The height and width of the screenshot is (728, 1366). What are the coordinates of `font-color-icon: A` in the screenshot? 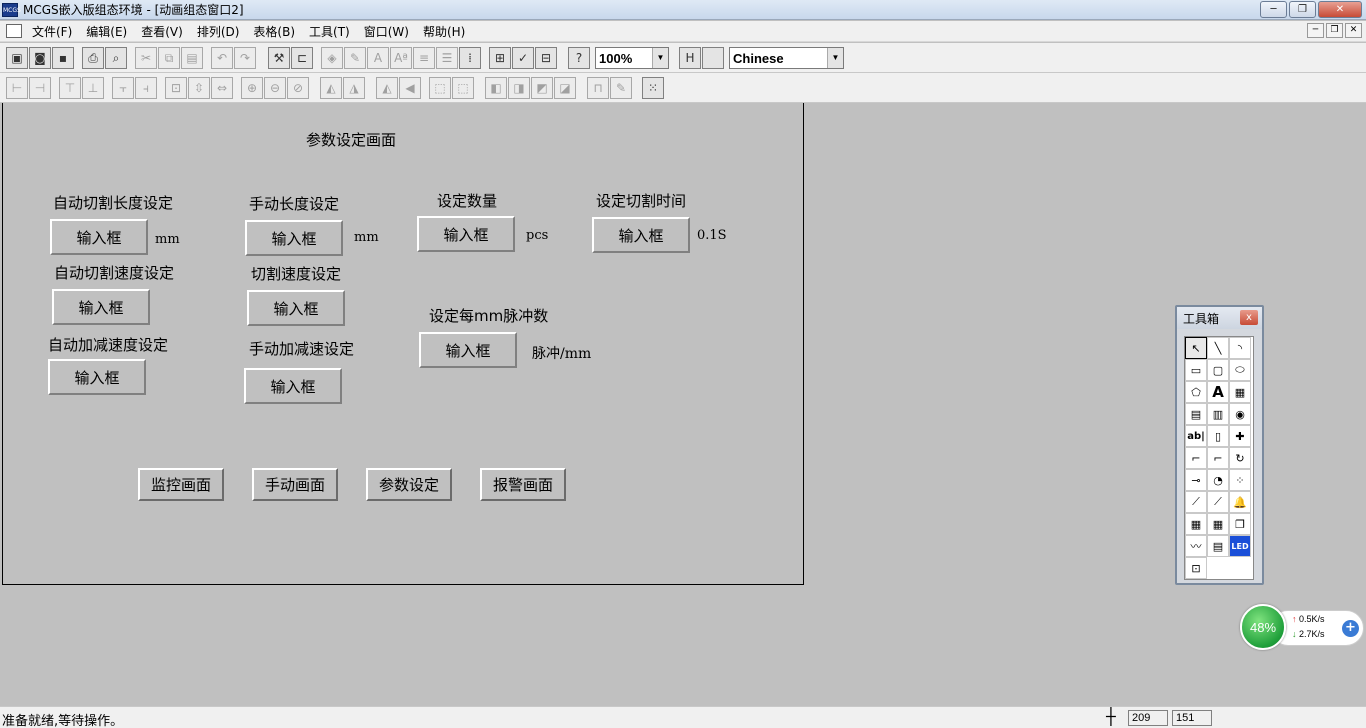 It's located at (378, 58).